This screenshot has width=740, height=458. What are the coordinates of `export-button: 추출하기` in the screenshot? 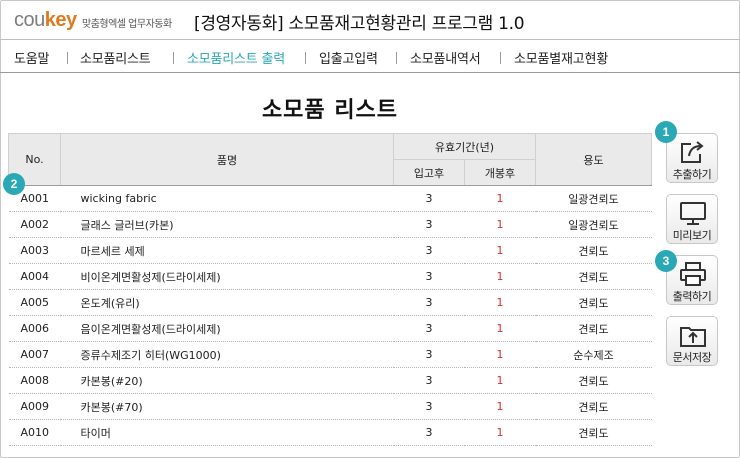 It's located at (692, 158).